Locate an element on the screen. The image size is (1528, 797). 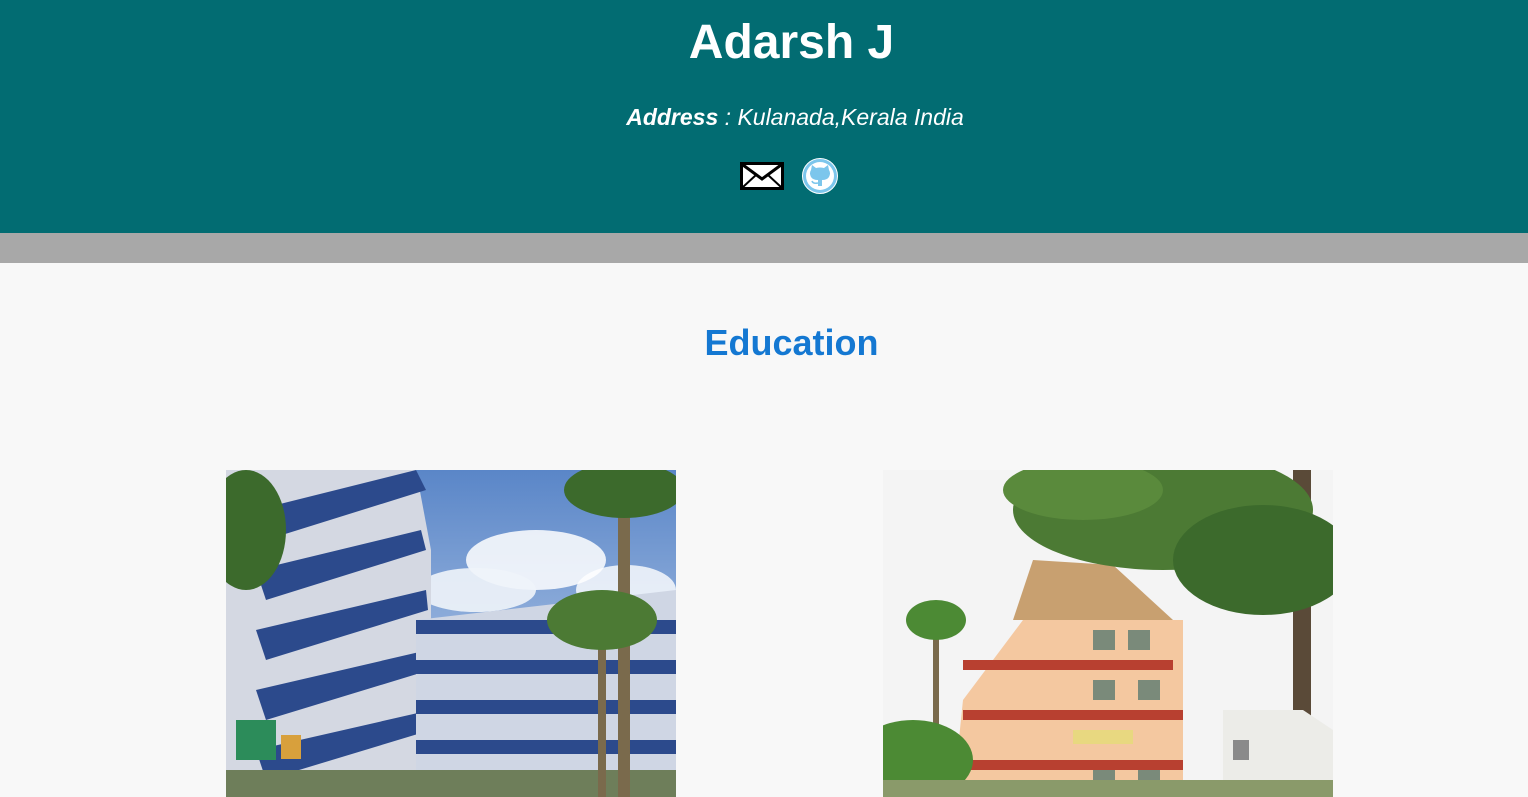
github-icon is located at coordinates (820, 178).